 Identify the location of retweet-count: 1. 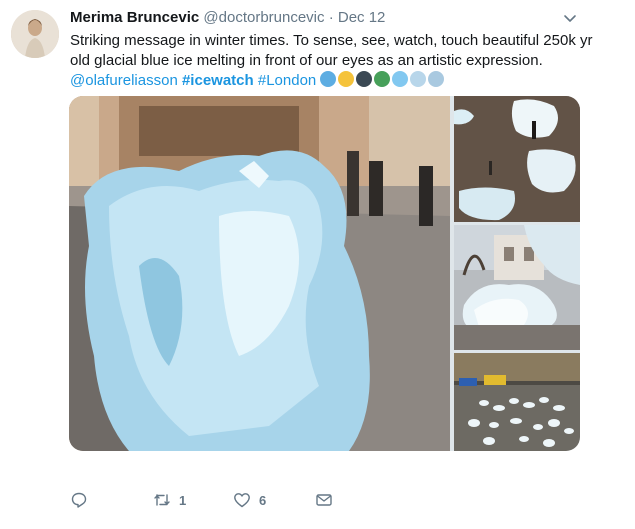
(183, 500).